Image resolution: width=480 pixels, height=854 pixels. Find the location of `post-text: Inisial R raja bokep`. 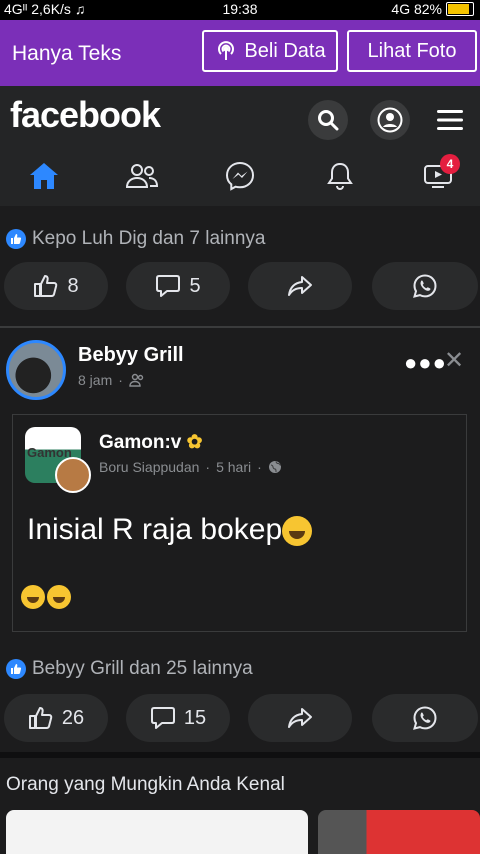

post-text: Inisial R raja bokep is located at coordinates (170, 530).